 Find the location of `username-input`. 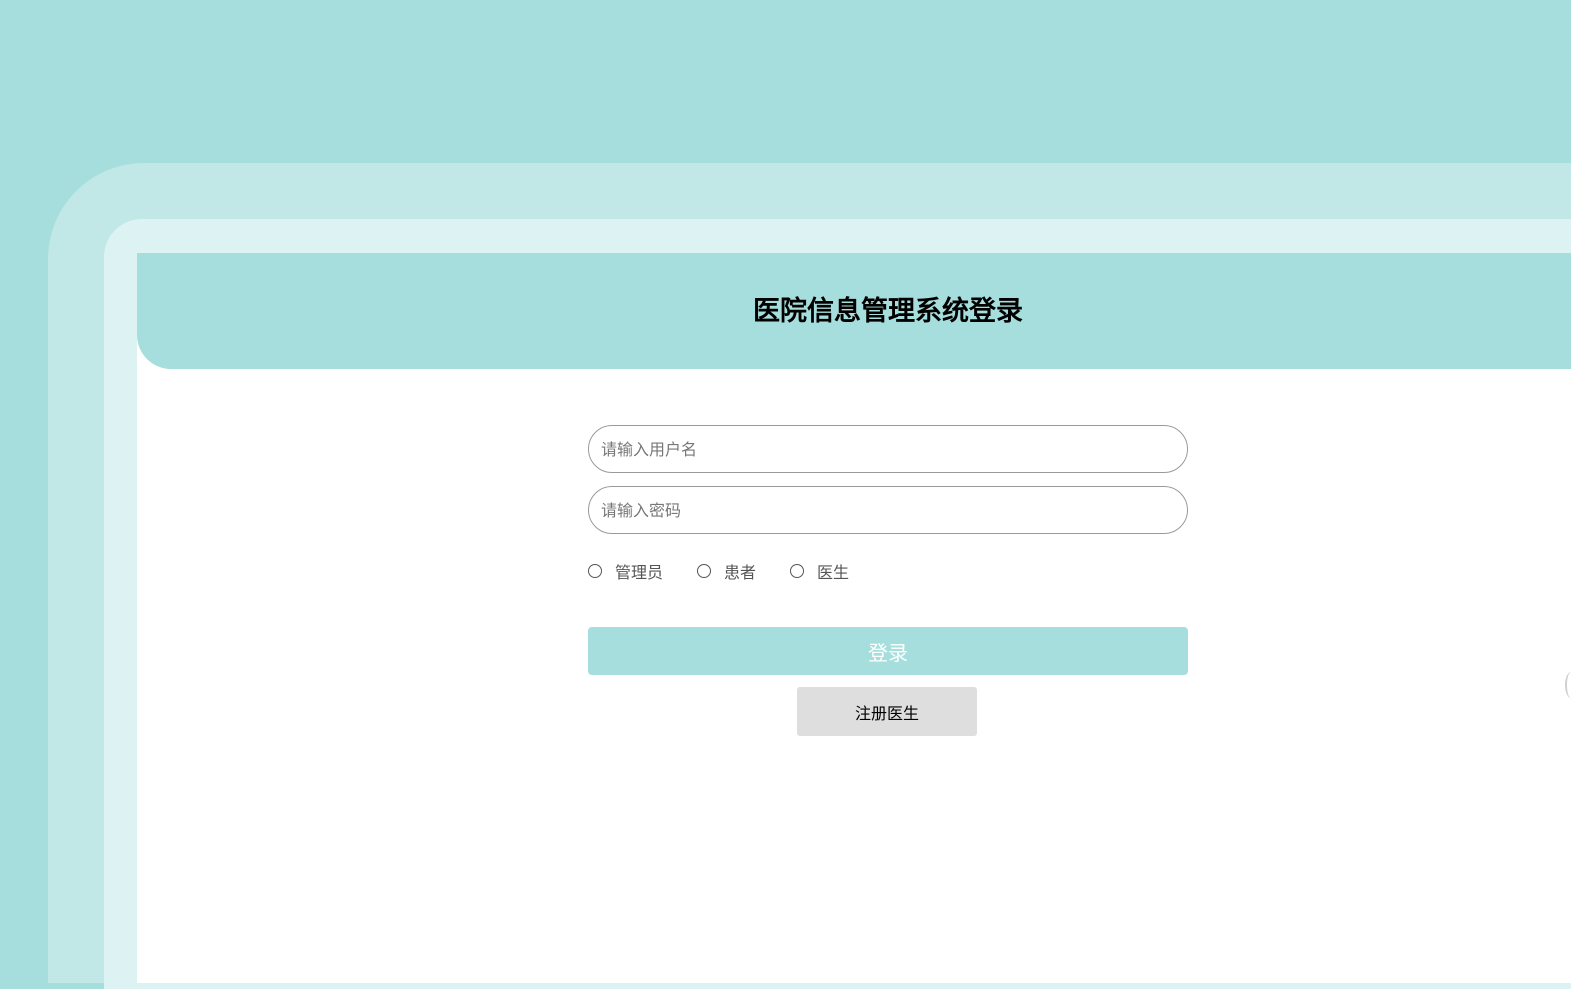

username-input is located at coordinates (888, 449).